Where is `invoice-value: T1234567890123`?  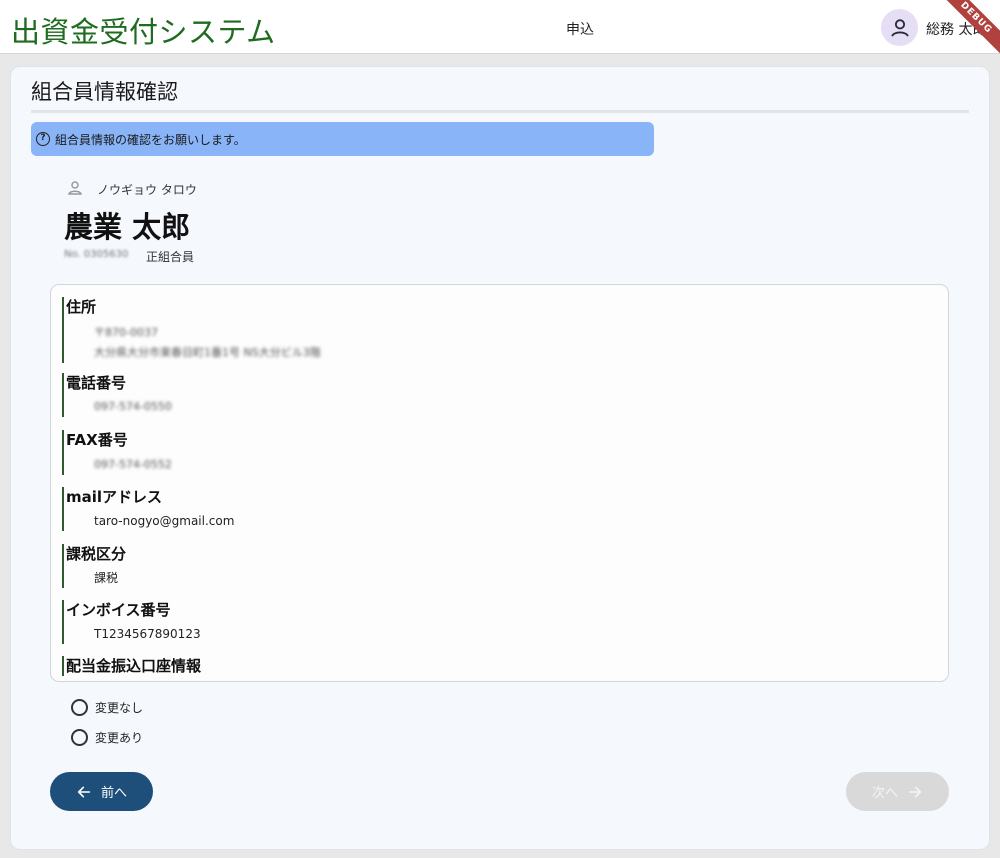
invoice-value: T1234567890123 is located at coordinates (147, 634).